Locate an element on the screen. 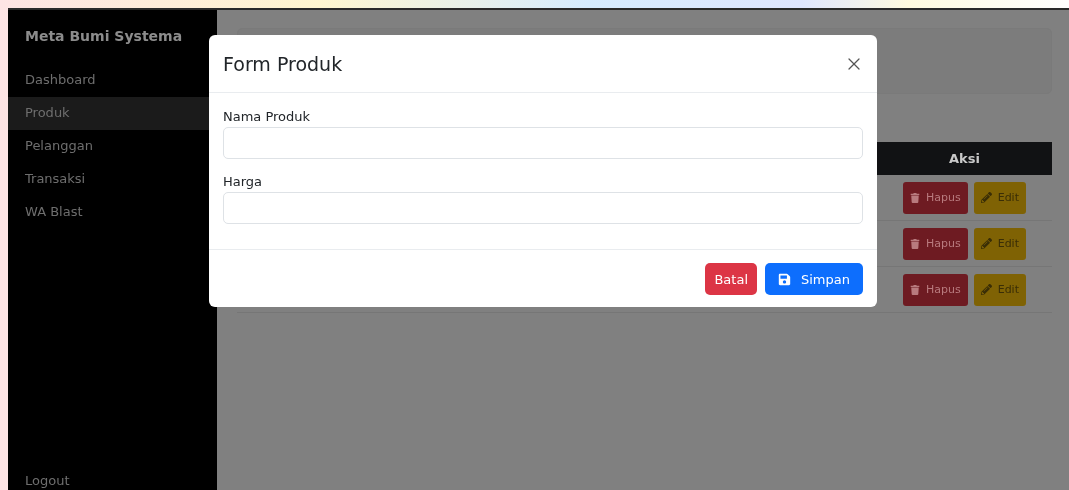 This screenshot has width=1069, height=490. field-label: Nama Produk is located at coordinates (267, 117).